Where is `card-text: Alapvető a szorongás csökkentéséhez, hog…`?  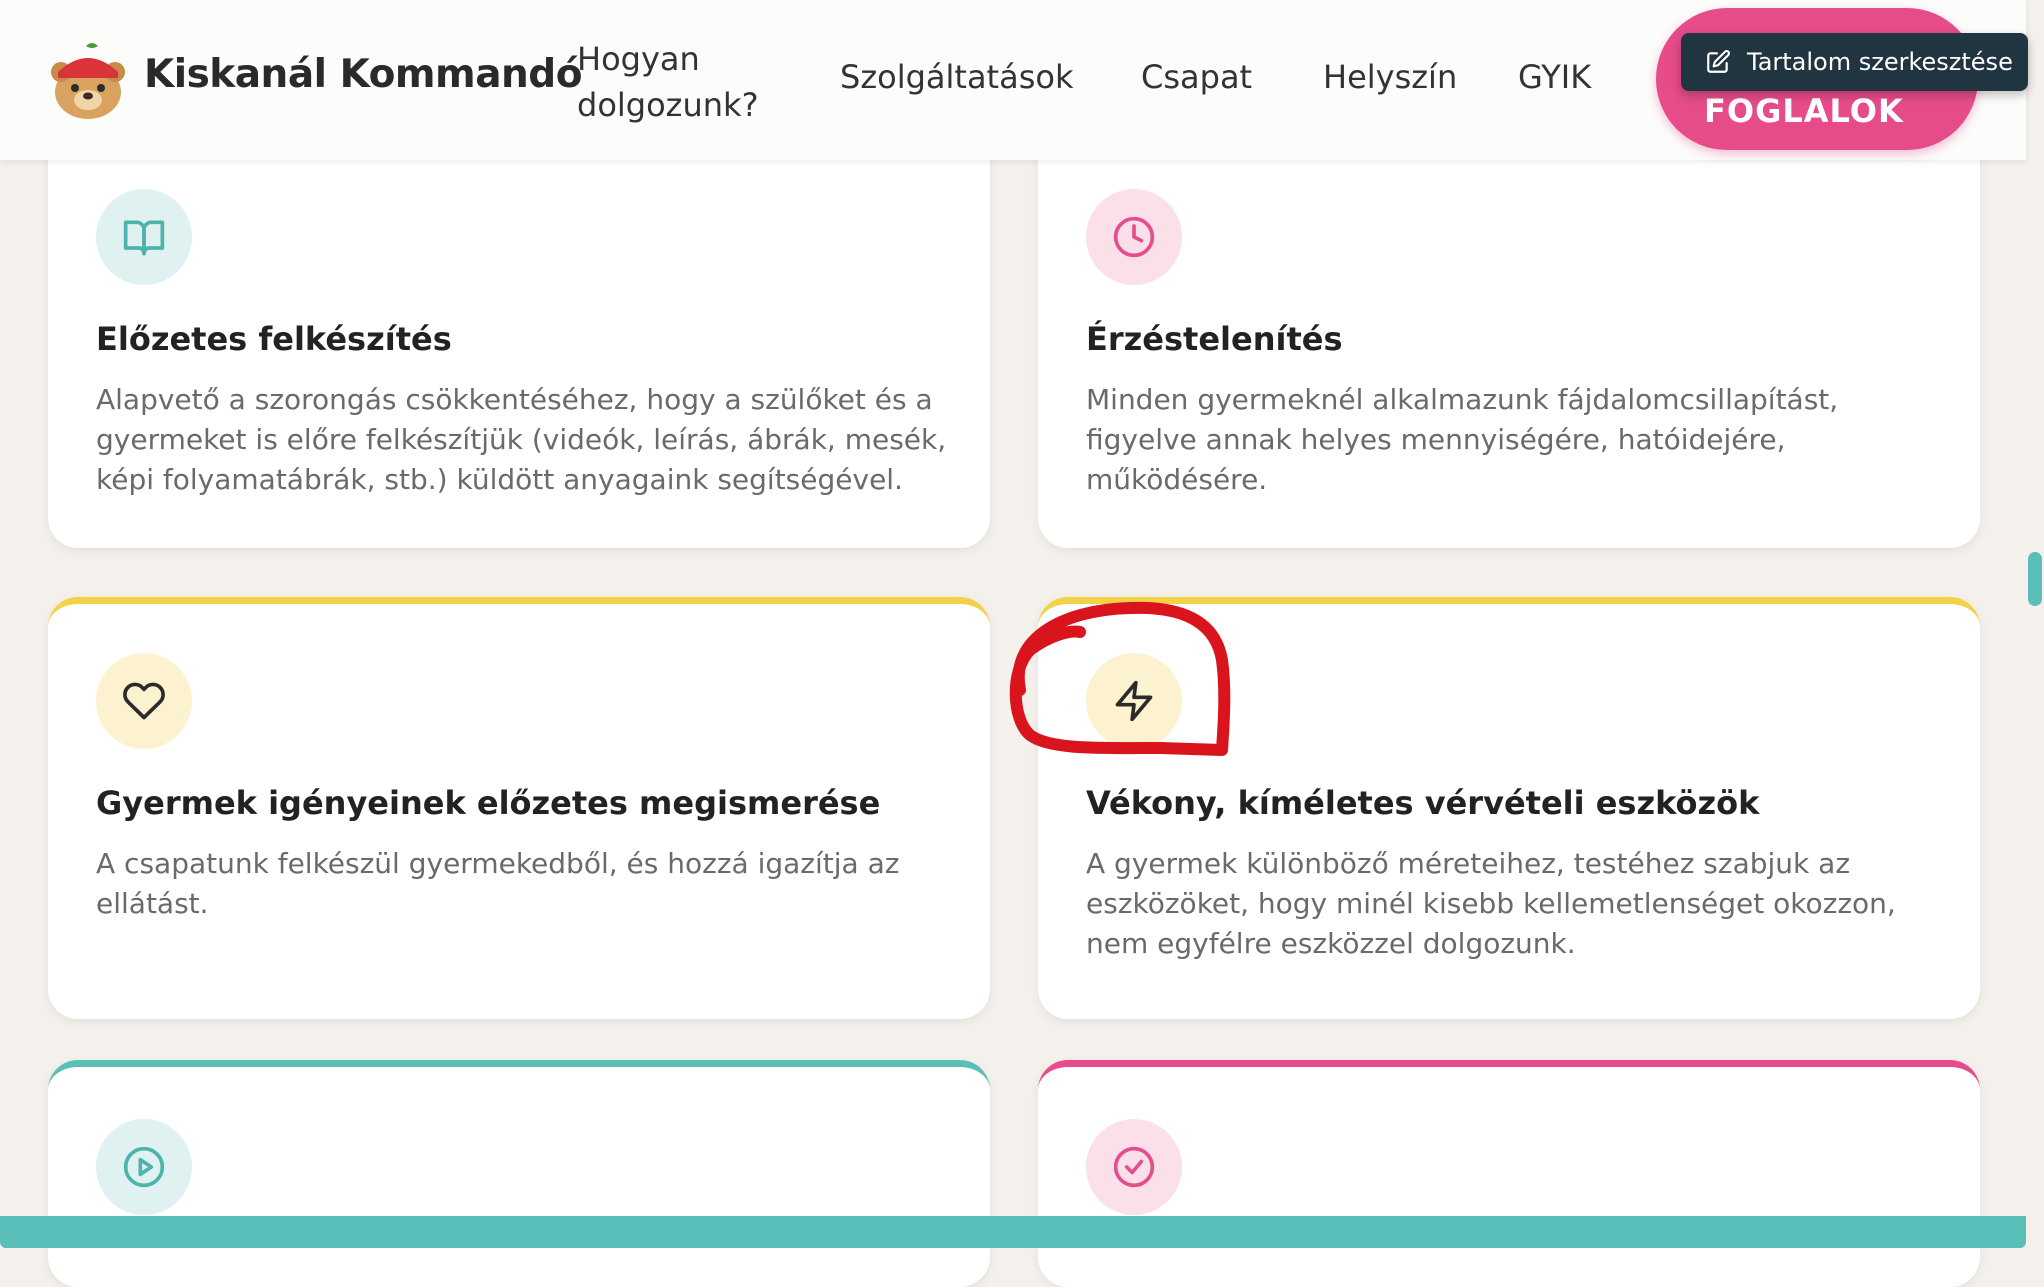 card-text: Alapvető a szorongás csökkentéséhez, hog… is located at coordinates (521, 439).